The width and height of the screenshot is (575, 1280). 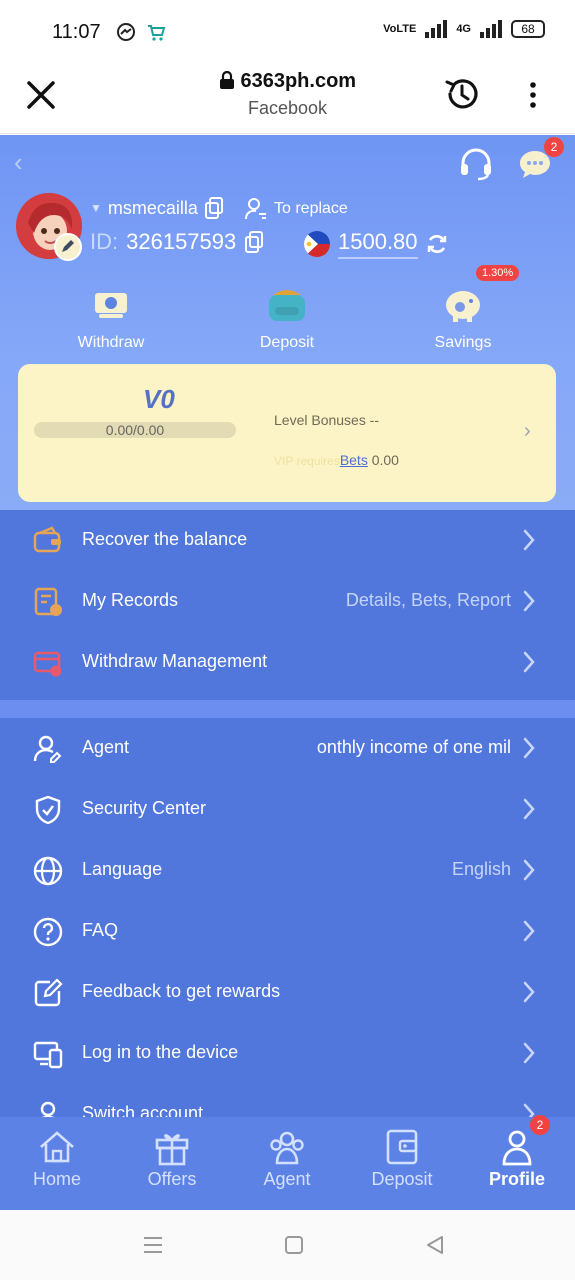 I want to click on withdraw-label: Withdraw, so click(x=111, y=342).